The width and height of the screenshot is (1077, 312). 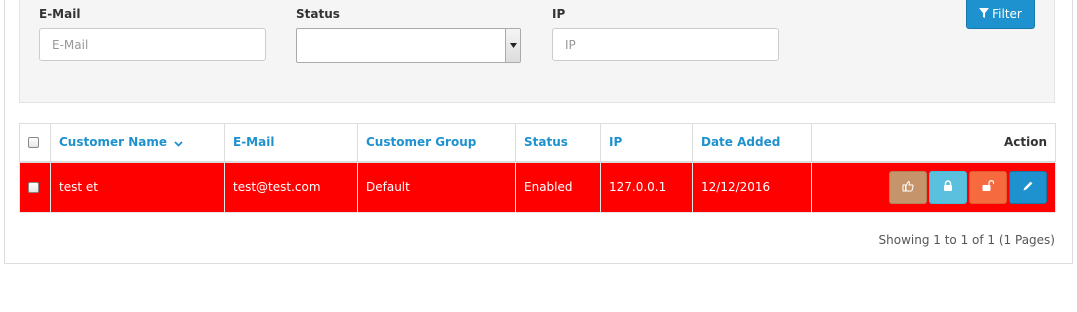 What do you see at coordinates (752, 187) in the screenshot?
I see `date-added-cell: 12/12/2016` at bounding box center [752, 187].